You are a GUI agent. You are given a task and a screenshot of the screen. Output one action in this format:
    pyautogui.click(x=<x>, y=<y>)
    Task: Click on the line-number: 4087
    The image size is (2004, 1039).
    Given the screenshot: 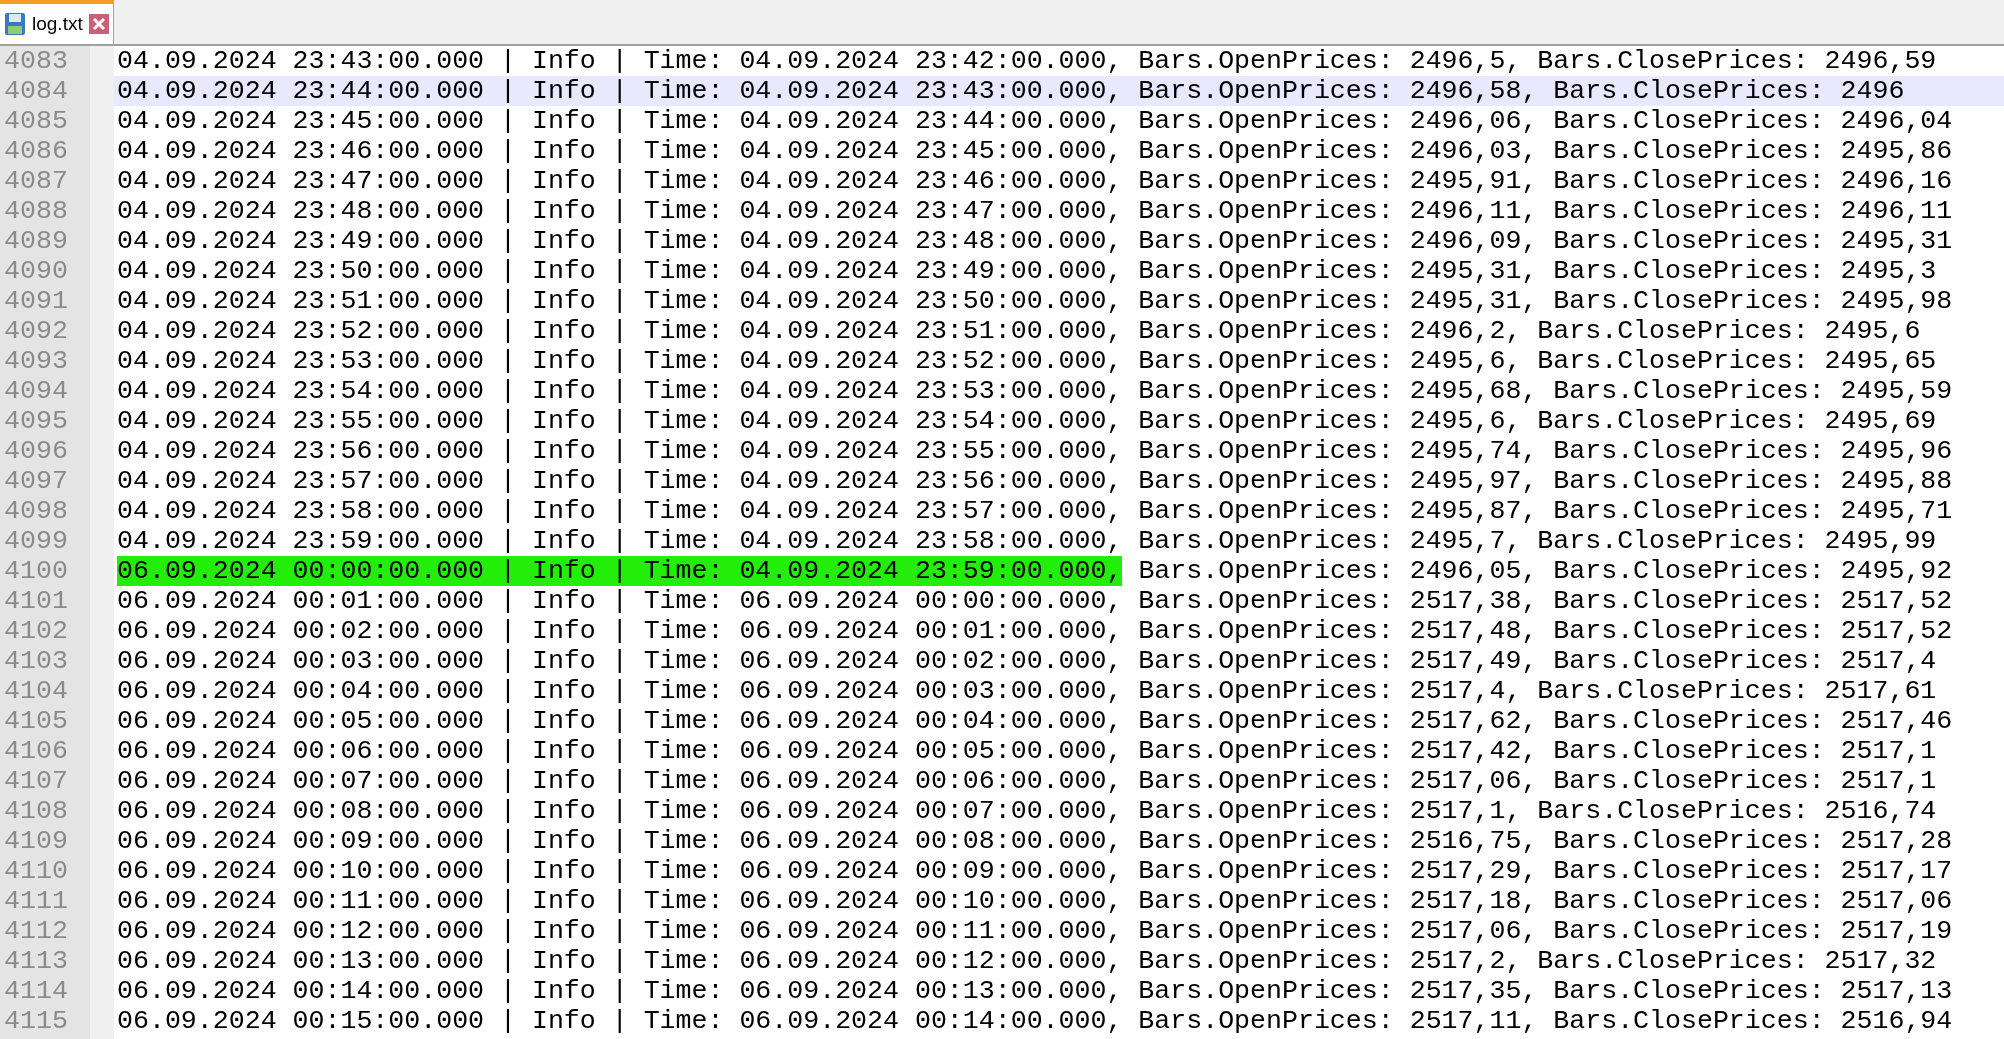 What is the action you would take?
    pyautogui.click(x=36, y=181)
    